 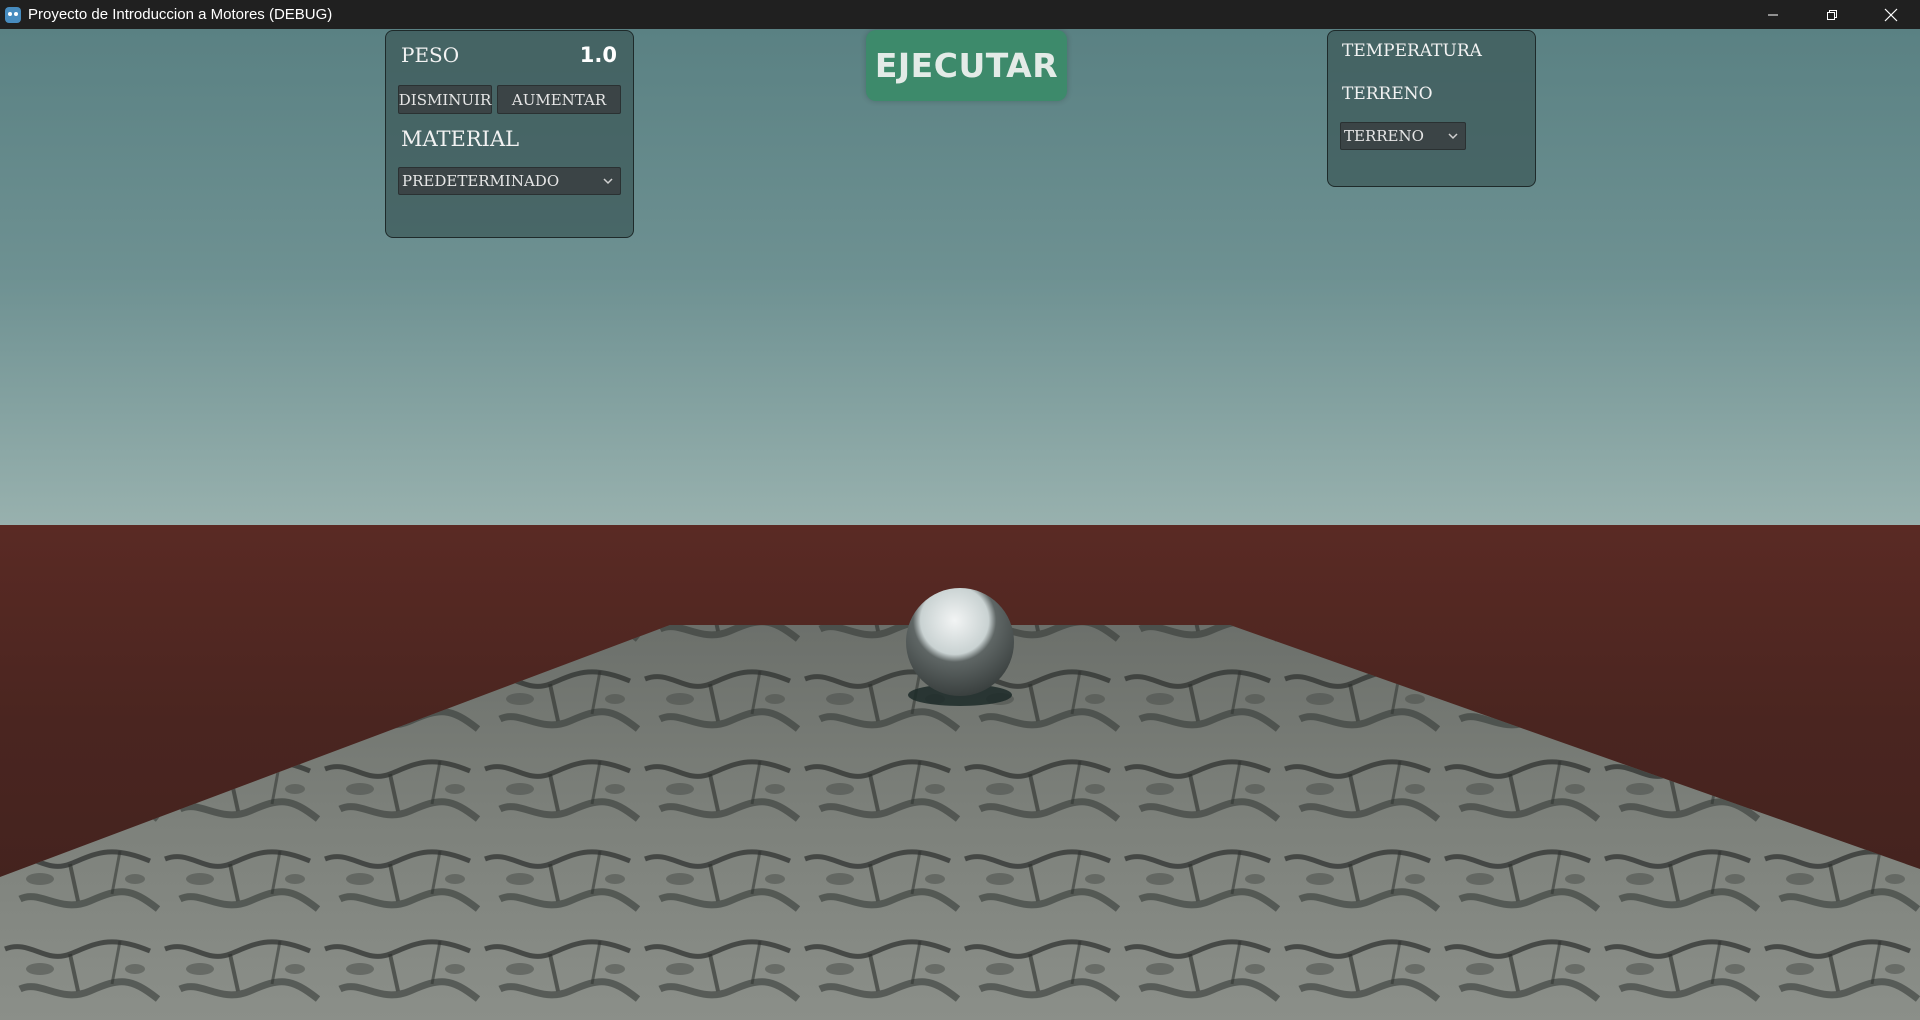 I want to click on ball, so click(x=960, y=642).